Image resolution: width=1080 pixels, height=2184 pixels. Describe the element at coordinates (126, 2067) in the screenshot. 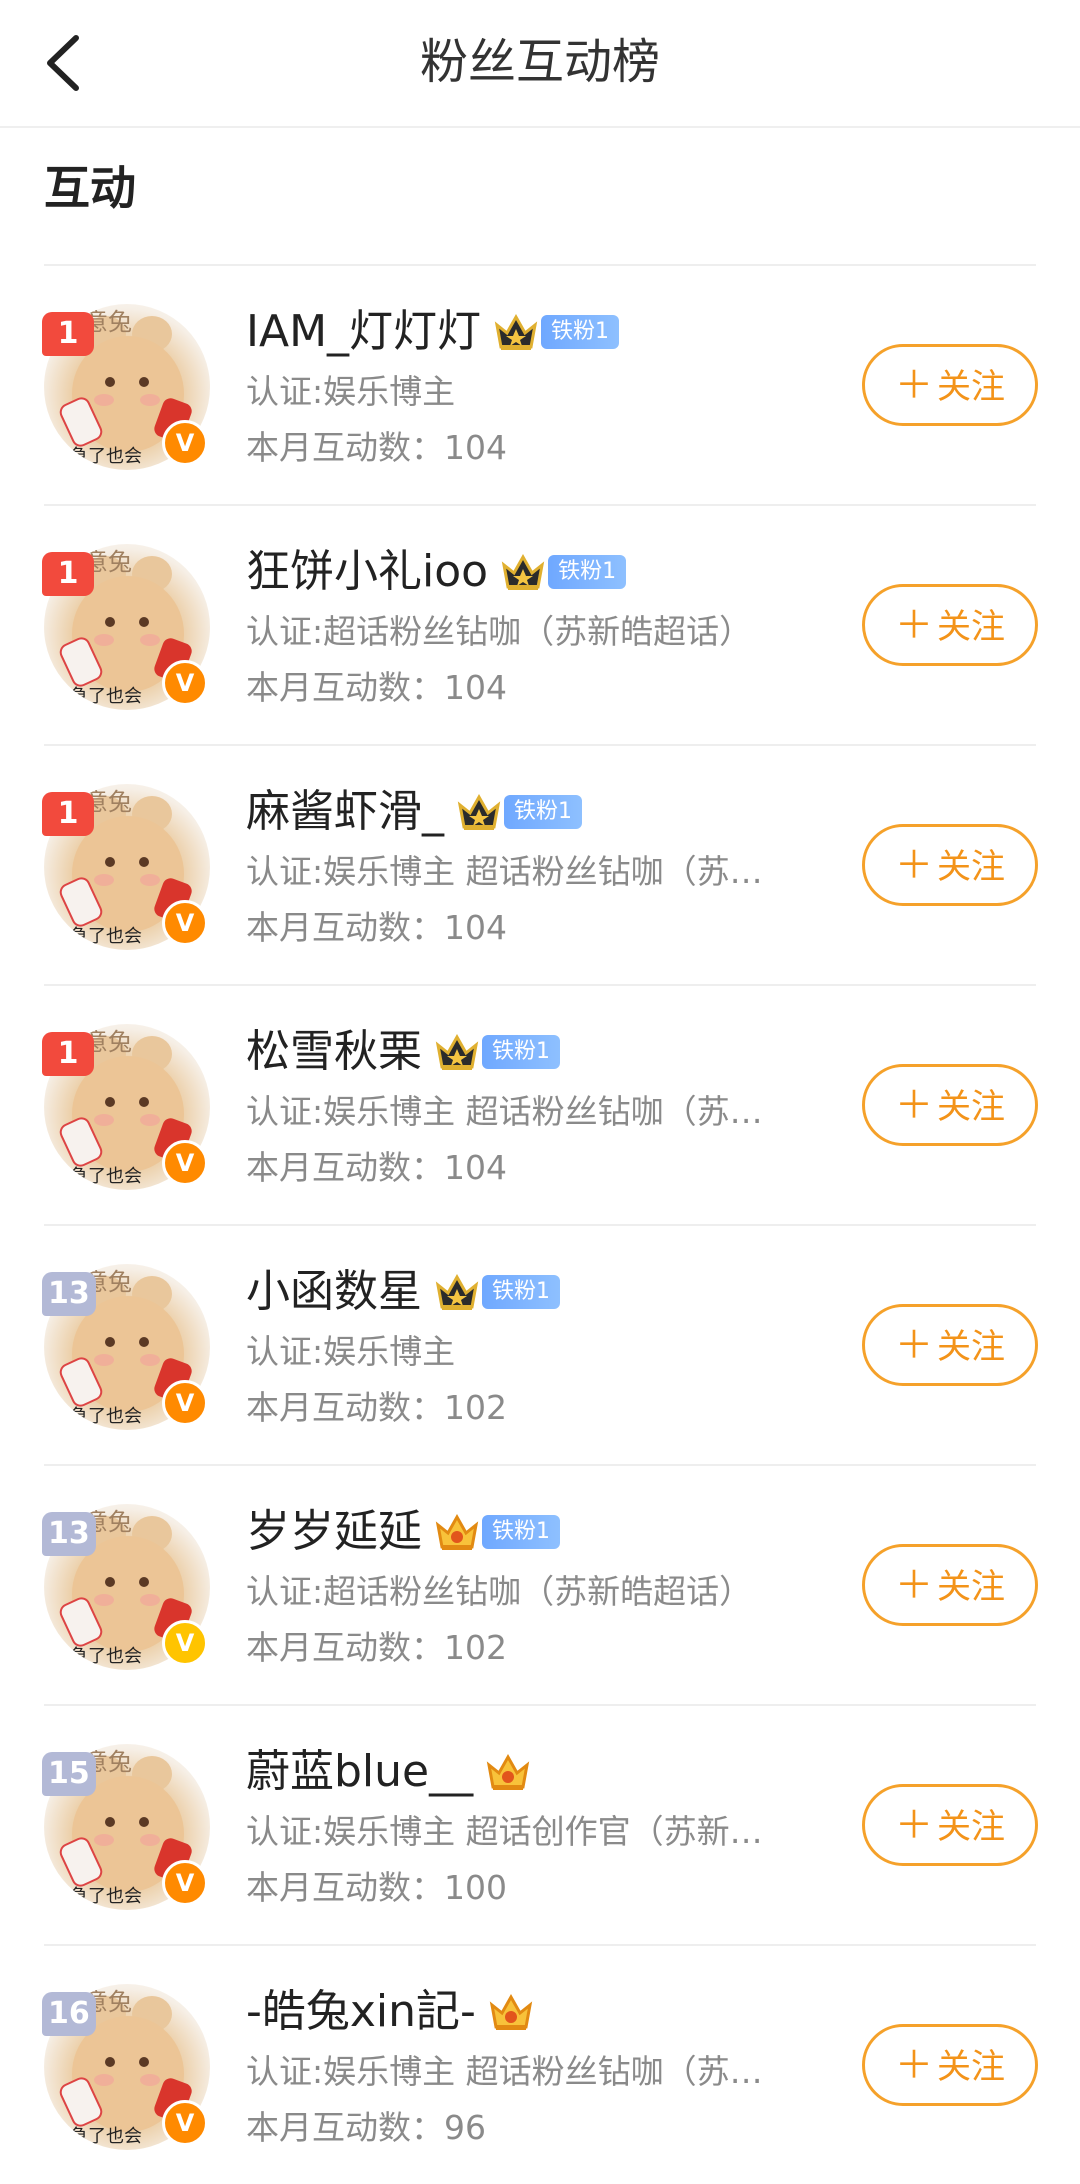

I see `avatar: 意兔 急了也会 16 V` at that location.